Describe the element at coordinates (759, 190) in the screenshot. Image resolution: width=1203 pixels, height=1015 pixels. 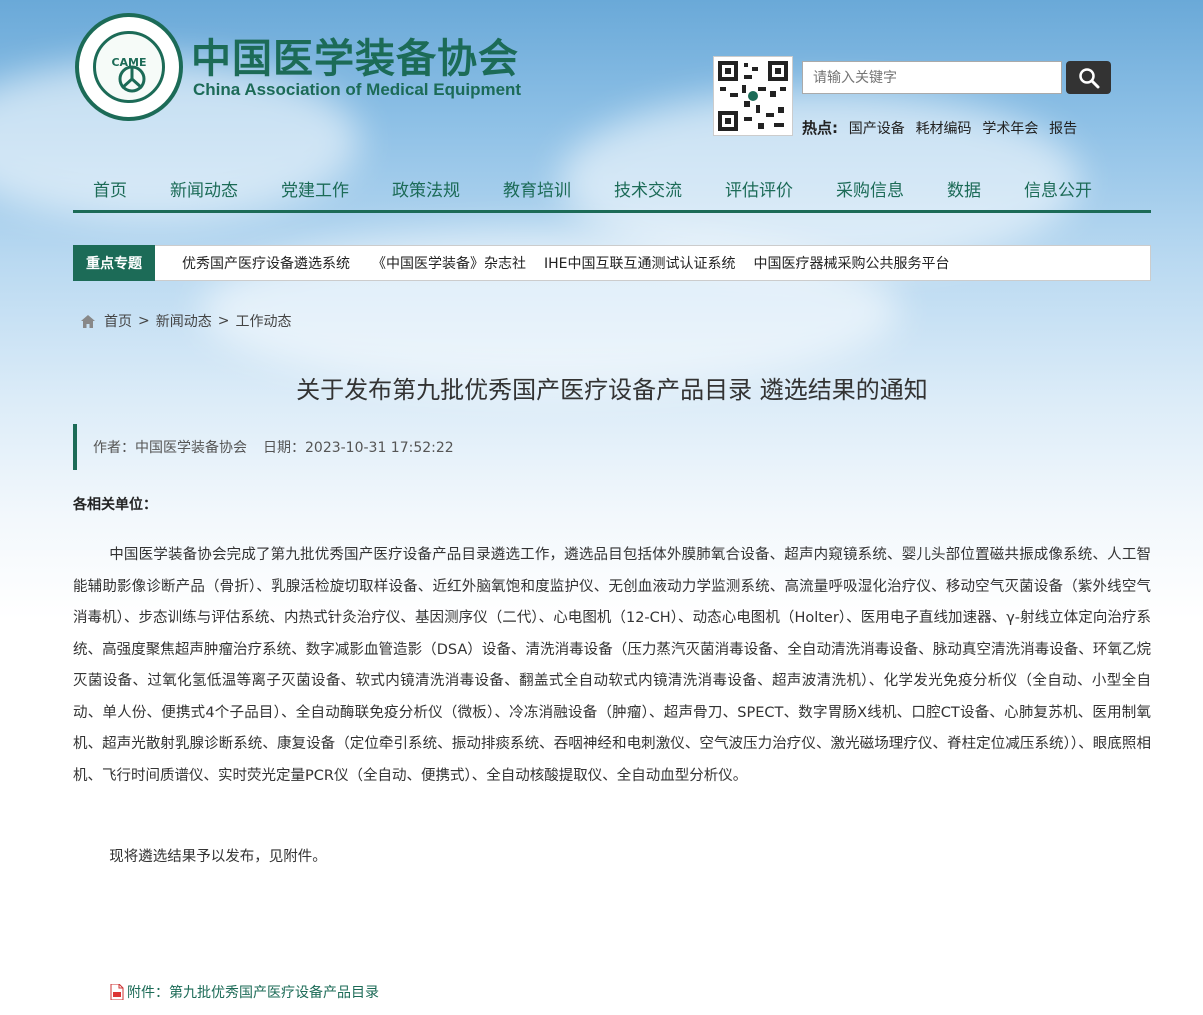
I see `nav-item-evaluation: 评估评价` at that location.